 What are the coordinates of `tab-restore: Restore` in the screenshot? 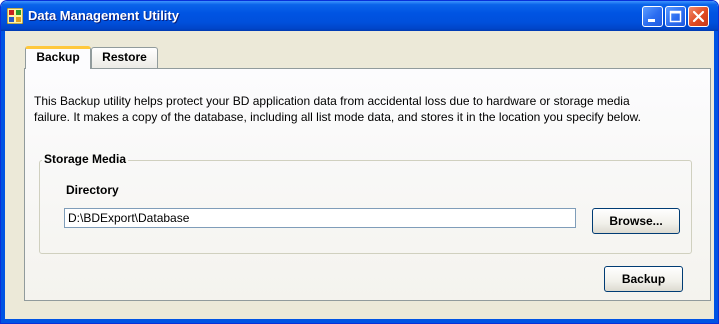 It's located at (124, 57).